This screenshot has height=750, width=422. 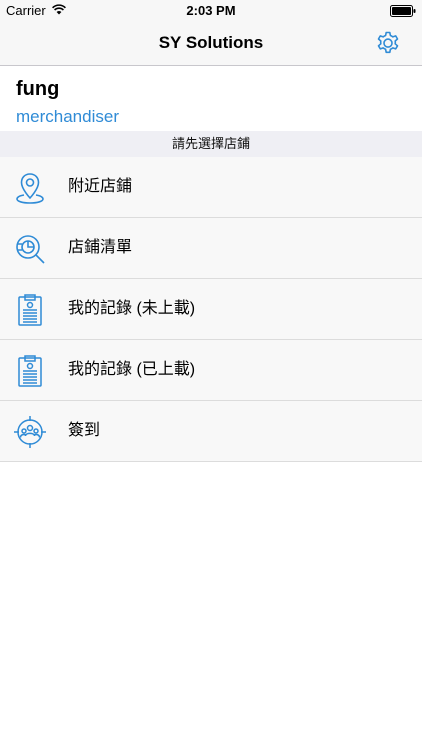 I want to click on menu-item-label: 我的記錄 (未上載), so click(x=132, y=308).